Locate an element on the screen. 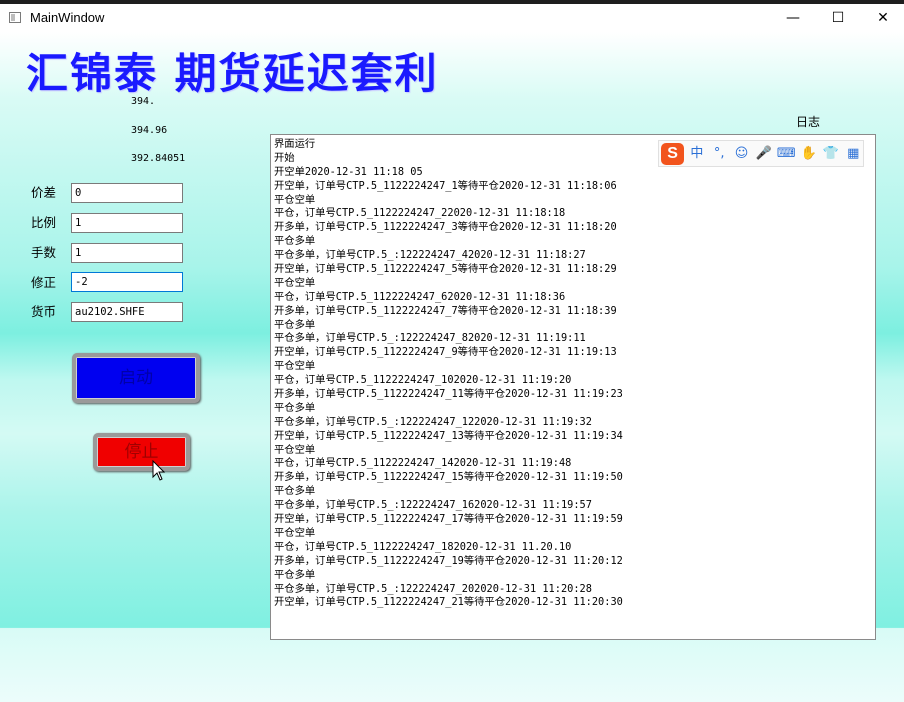 The width and height of the screenshot is (904, 702). toolbox-icon: ▦ is located at coordinates (853, 154).